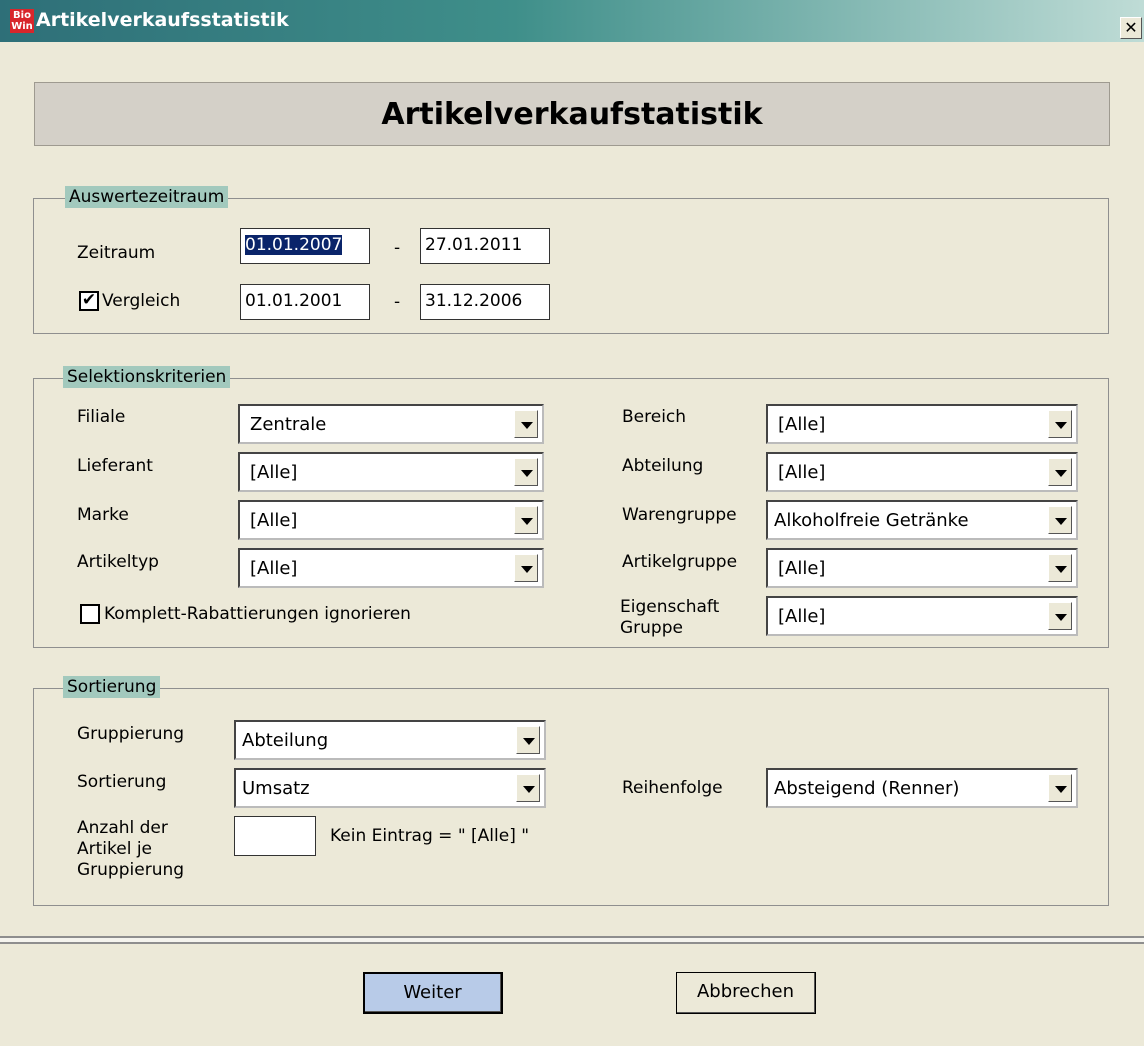  Describe the element at coordinates (162, 20) in the screenshot. I see `window-title: Artikelverkaufsstatistik` at that location.